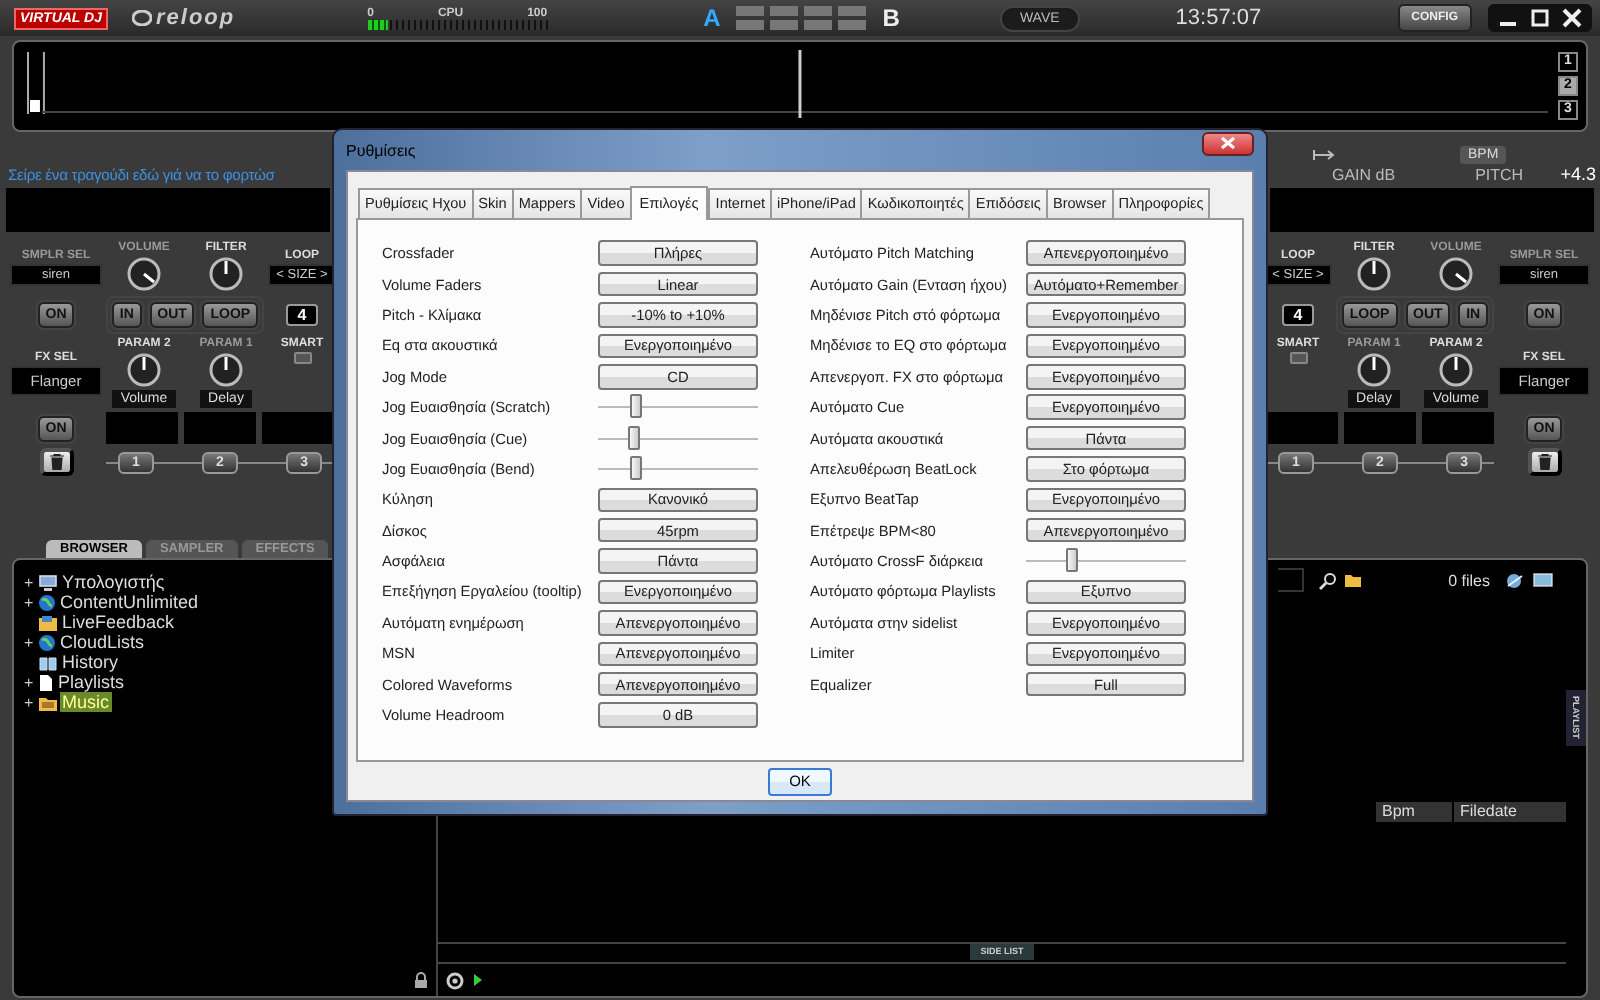 This screenshot has height=1000, width=1600. I want to click on disc-icon, so click(455, 980).